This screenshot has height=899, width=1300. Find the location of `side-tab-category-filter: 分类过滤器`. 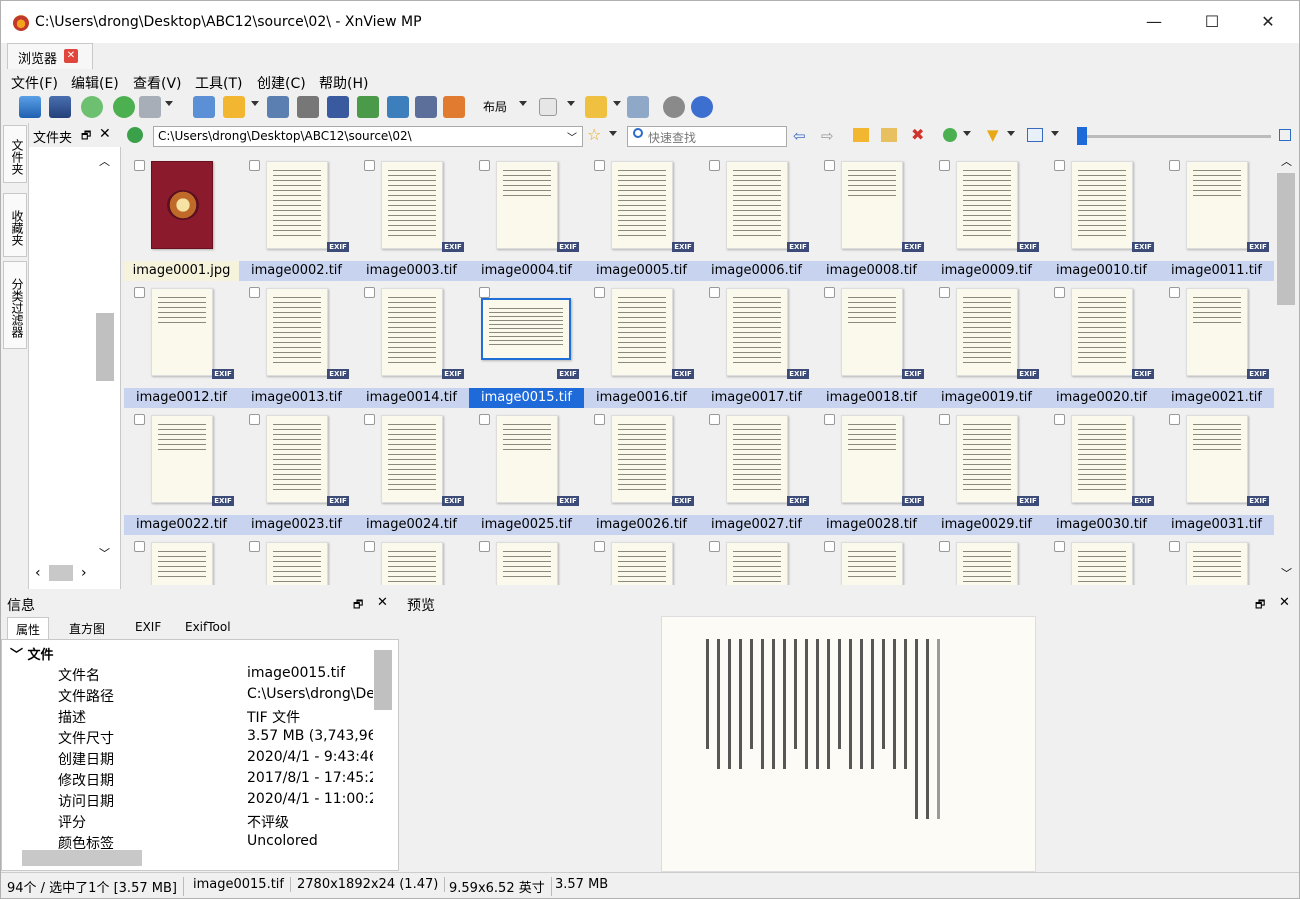

side-tab-category-filter: 分类过滤器 is located at coordinates (15, 305).